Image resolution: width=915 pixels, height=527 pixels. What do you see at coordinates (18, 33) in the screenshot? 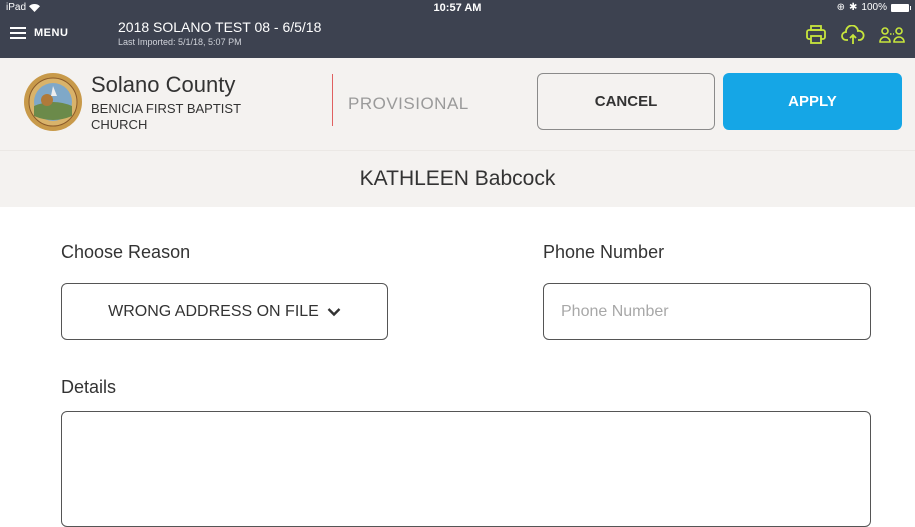
I see `hamburger-icon` at bounding box center [18, 33].